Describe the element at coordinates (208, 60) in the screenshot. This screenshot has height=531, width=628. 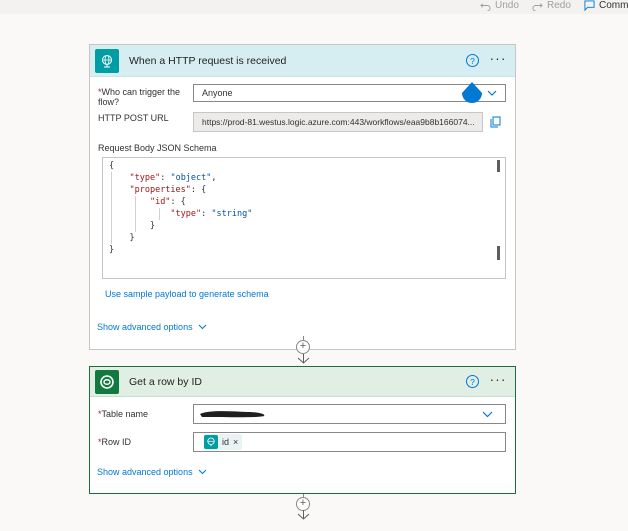
I see `trigger-card-title: When a HTTP request is received` at that location.